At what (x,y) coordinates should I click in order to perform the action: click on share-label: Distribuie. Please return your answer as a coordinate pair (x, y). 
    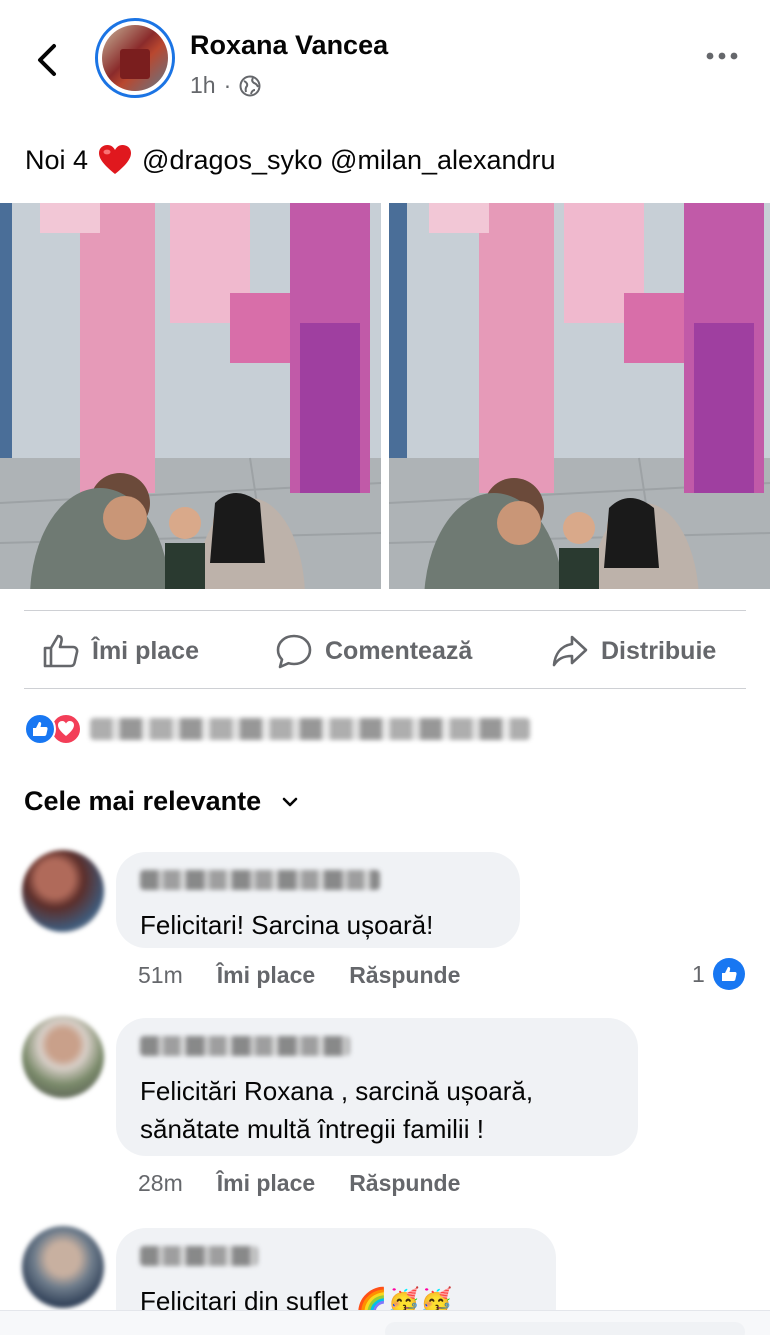
    Looking at the image, I should click on (659, 650).